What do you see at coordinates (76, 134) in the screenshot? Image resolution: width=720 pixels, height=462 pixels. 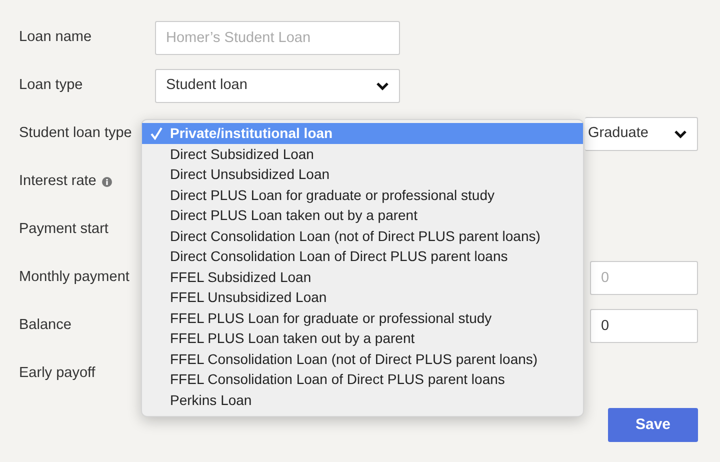 I see `field-label: Student loan type` at bounding box center [76, 134].